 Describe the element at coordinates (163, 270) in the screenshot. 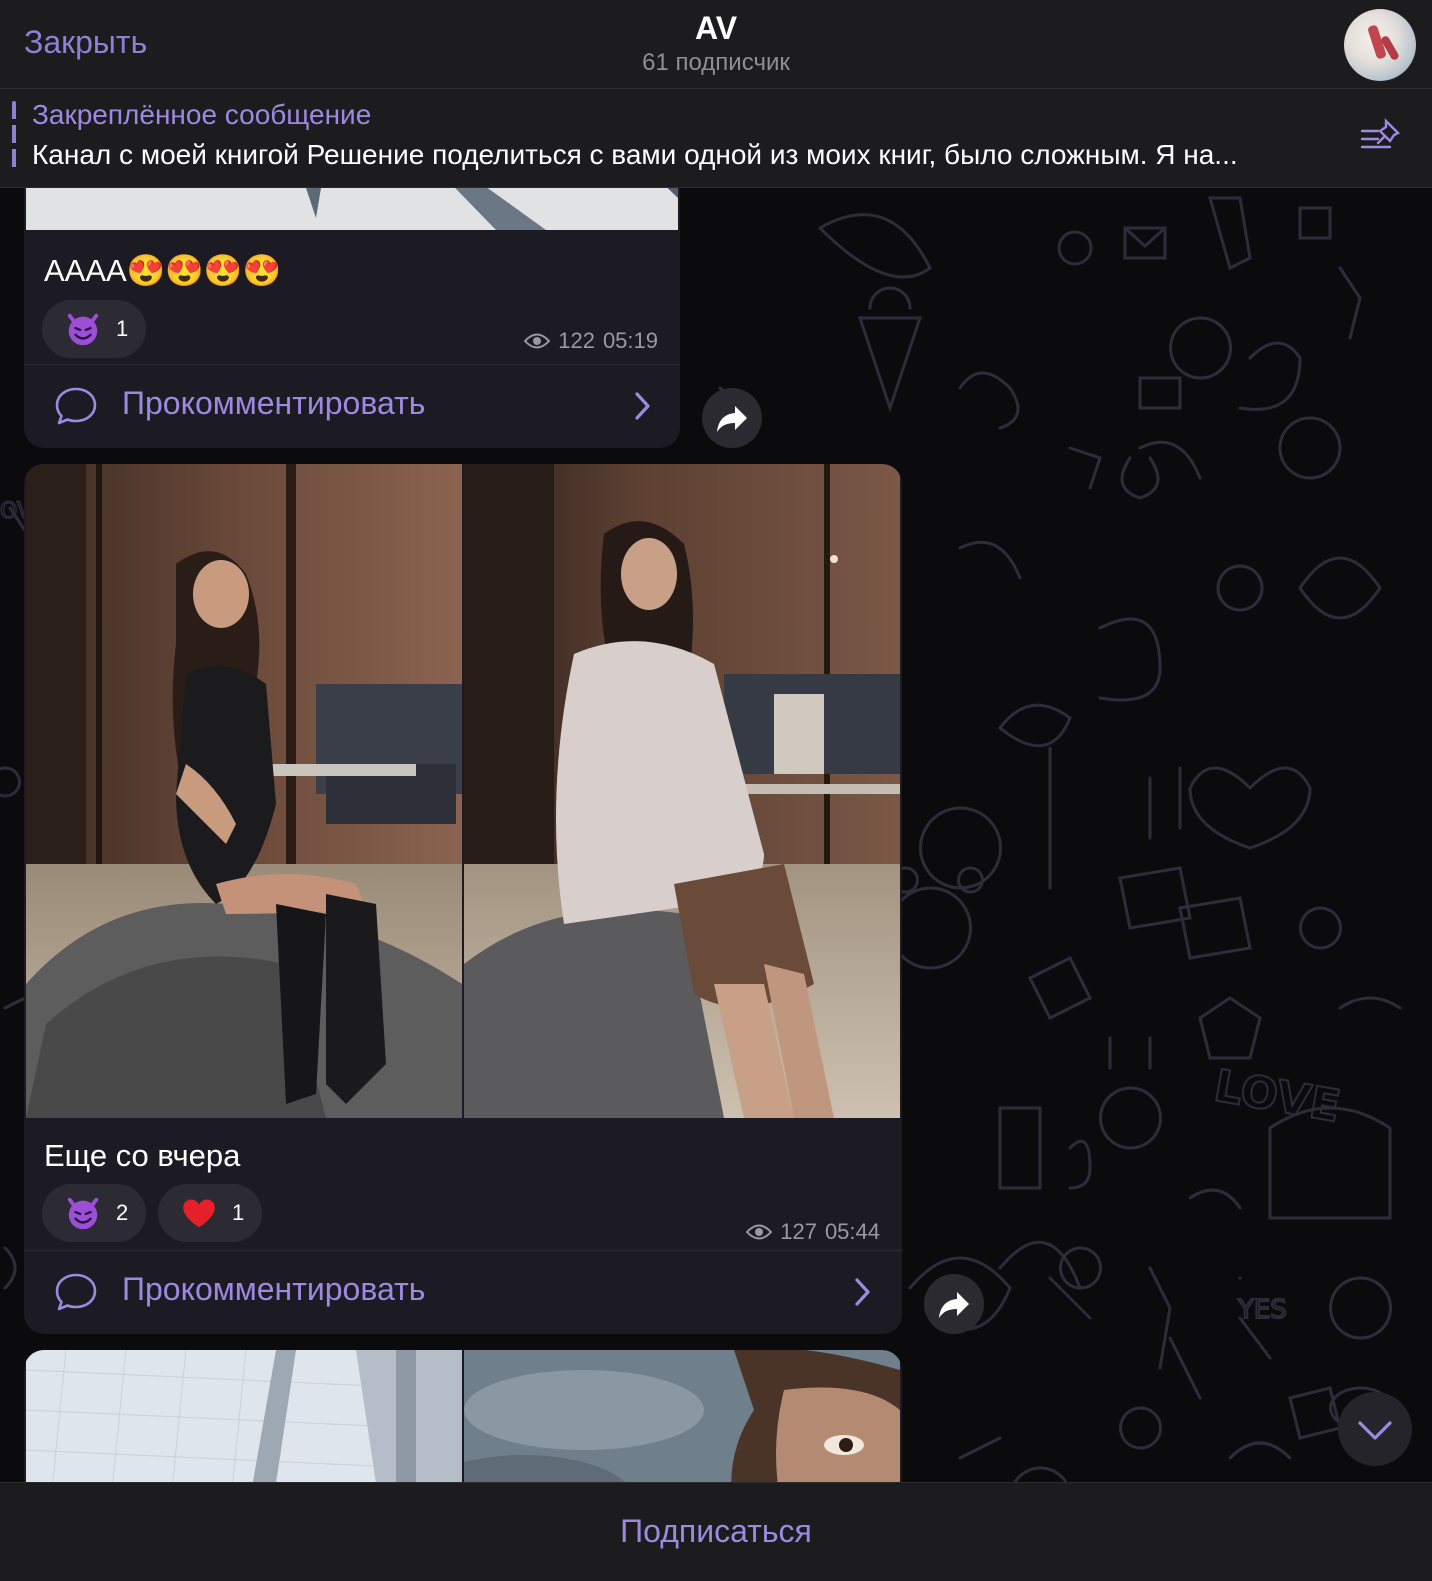

I see `post-text: AAAA😍😍😍😍` at that location.